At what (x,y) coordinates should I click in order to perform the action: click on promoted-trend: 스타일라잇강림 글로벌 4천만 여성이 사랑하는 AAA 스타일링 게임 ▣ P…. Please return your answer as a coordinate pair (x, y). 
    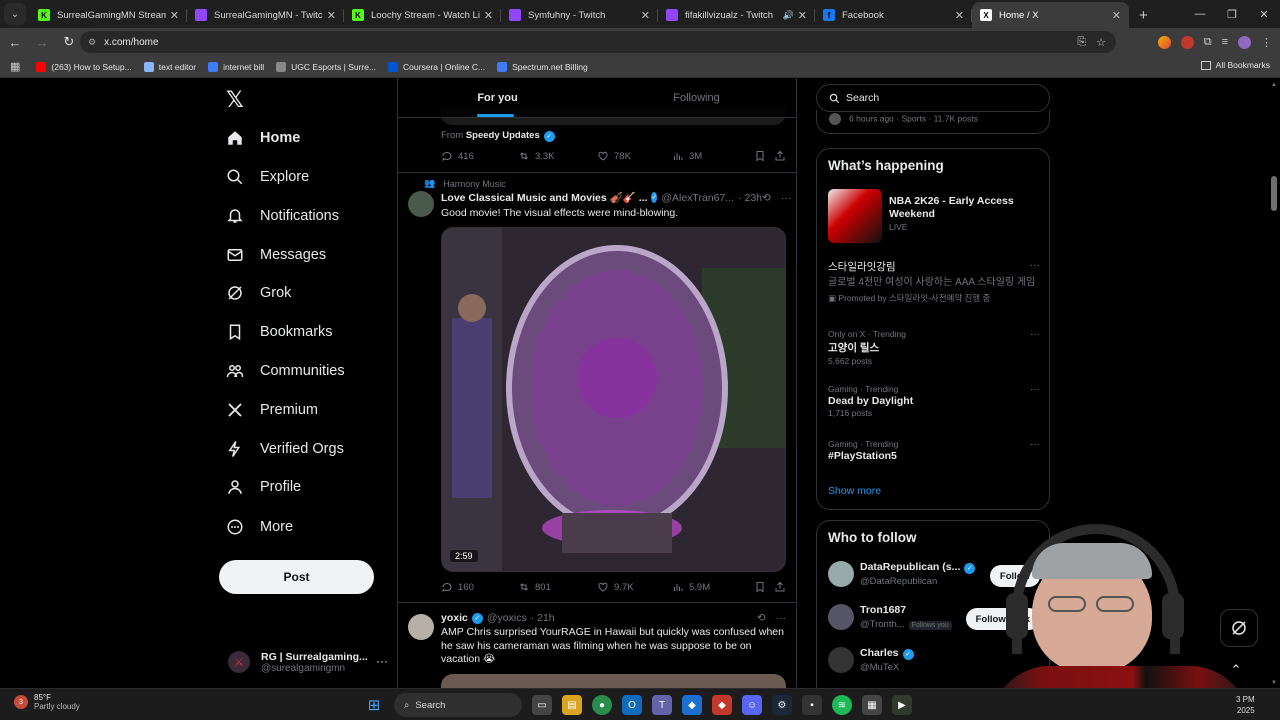
    Looking at the image, I should click on (934, 281).